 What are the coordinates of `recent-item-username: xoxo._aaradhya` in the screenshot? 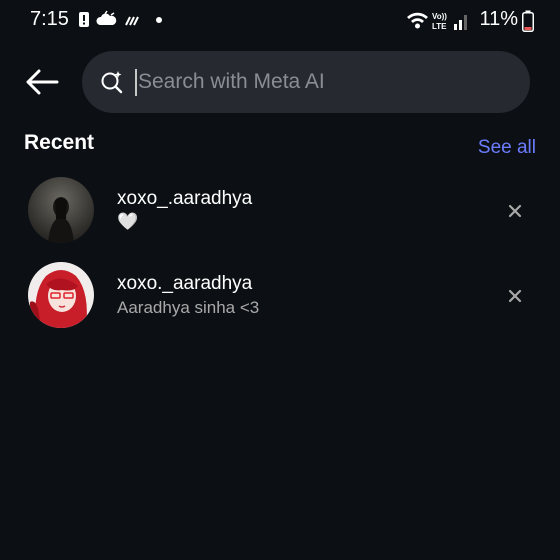 It's located at (185, 283).